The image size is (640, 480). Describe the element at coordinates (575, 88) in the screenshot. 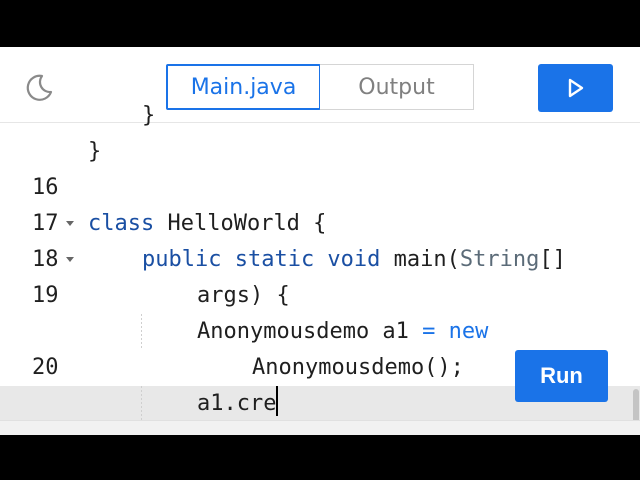

I see `play-icon` at that location.